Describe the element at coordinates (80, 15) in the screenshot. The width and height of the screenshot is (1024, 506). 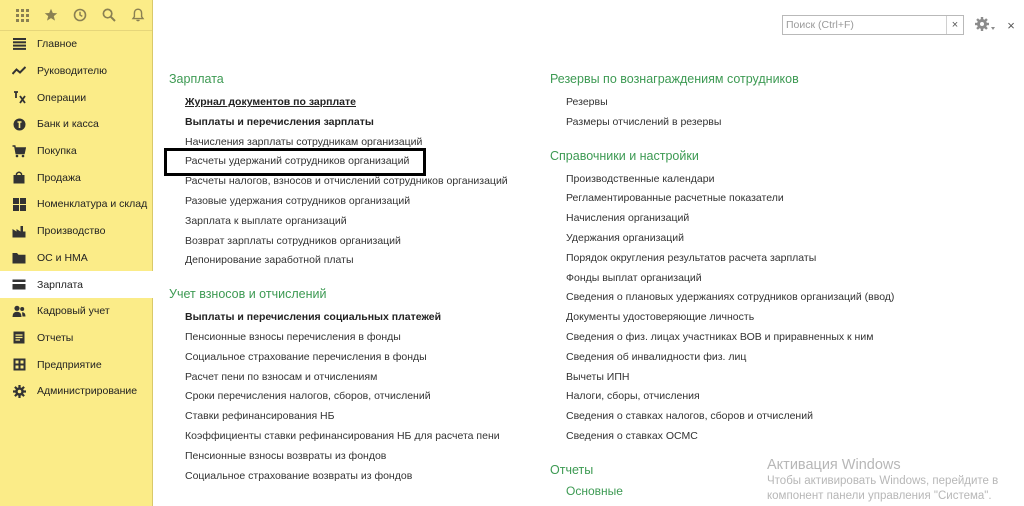
I see `history-clock-icon` at that location.